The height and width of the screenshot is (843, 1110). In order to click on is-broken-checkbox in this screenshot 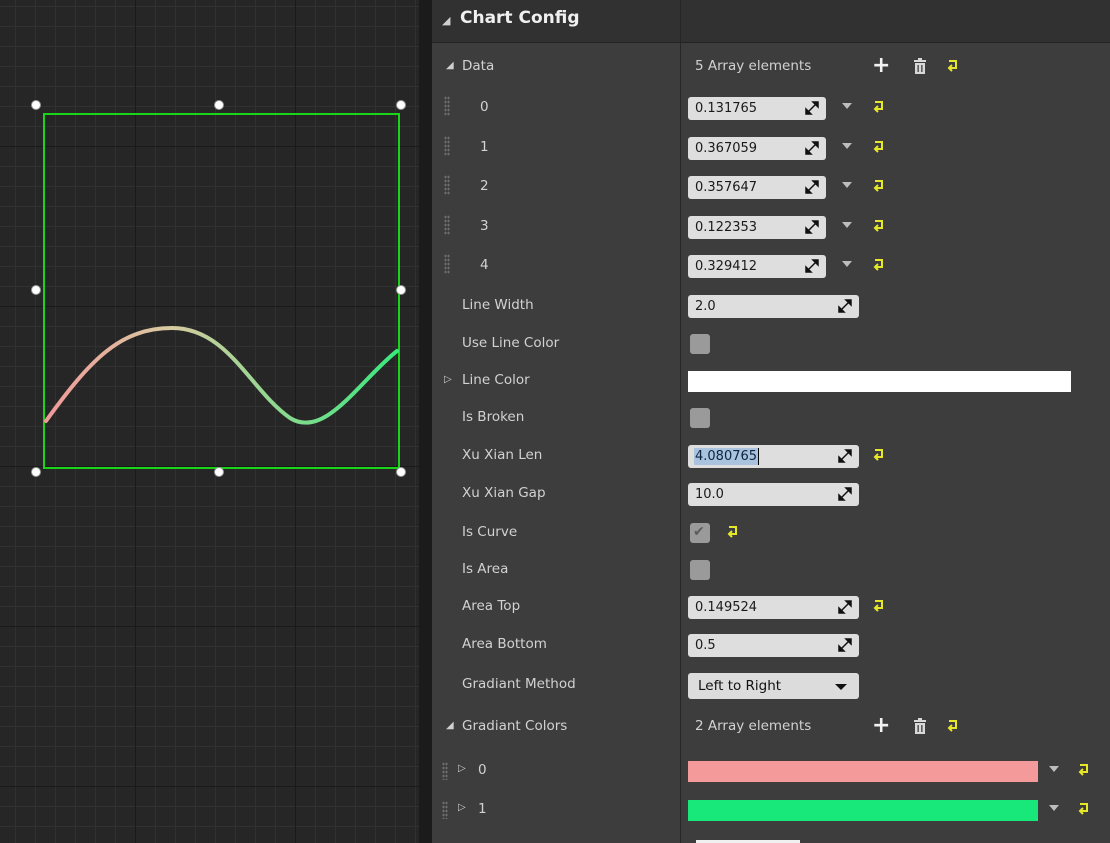, I will do `click(700, 418)`.